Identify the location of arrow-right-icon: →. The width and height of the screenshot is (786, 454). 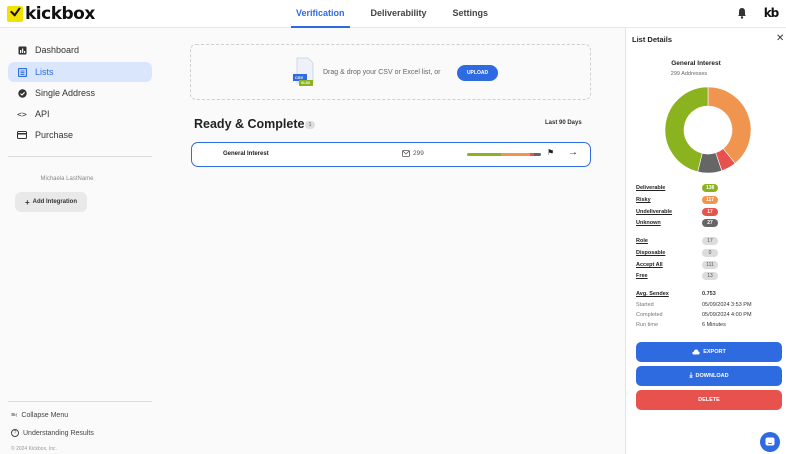
(573, 152).